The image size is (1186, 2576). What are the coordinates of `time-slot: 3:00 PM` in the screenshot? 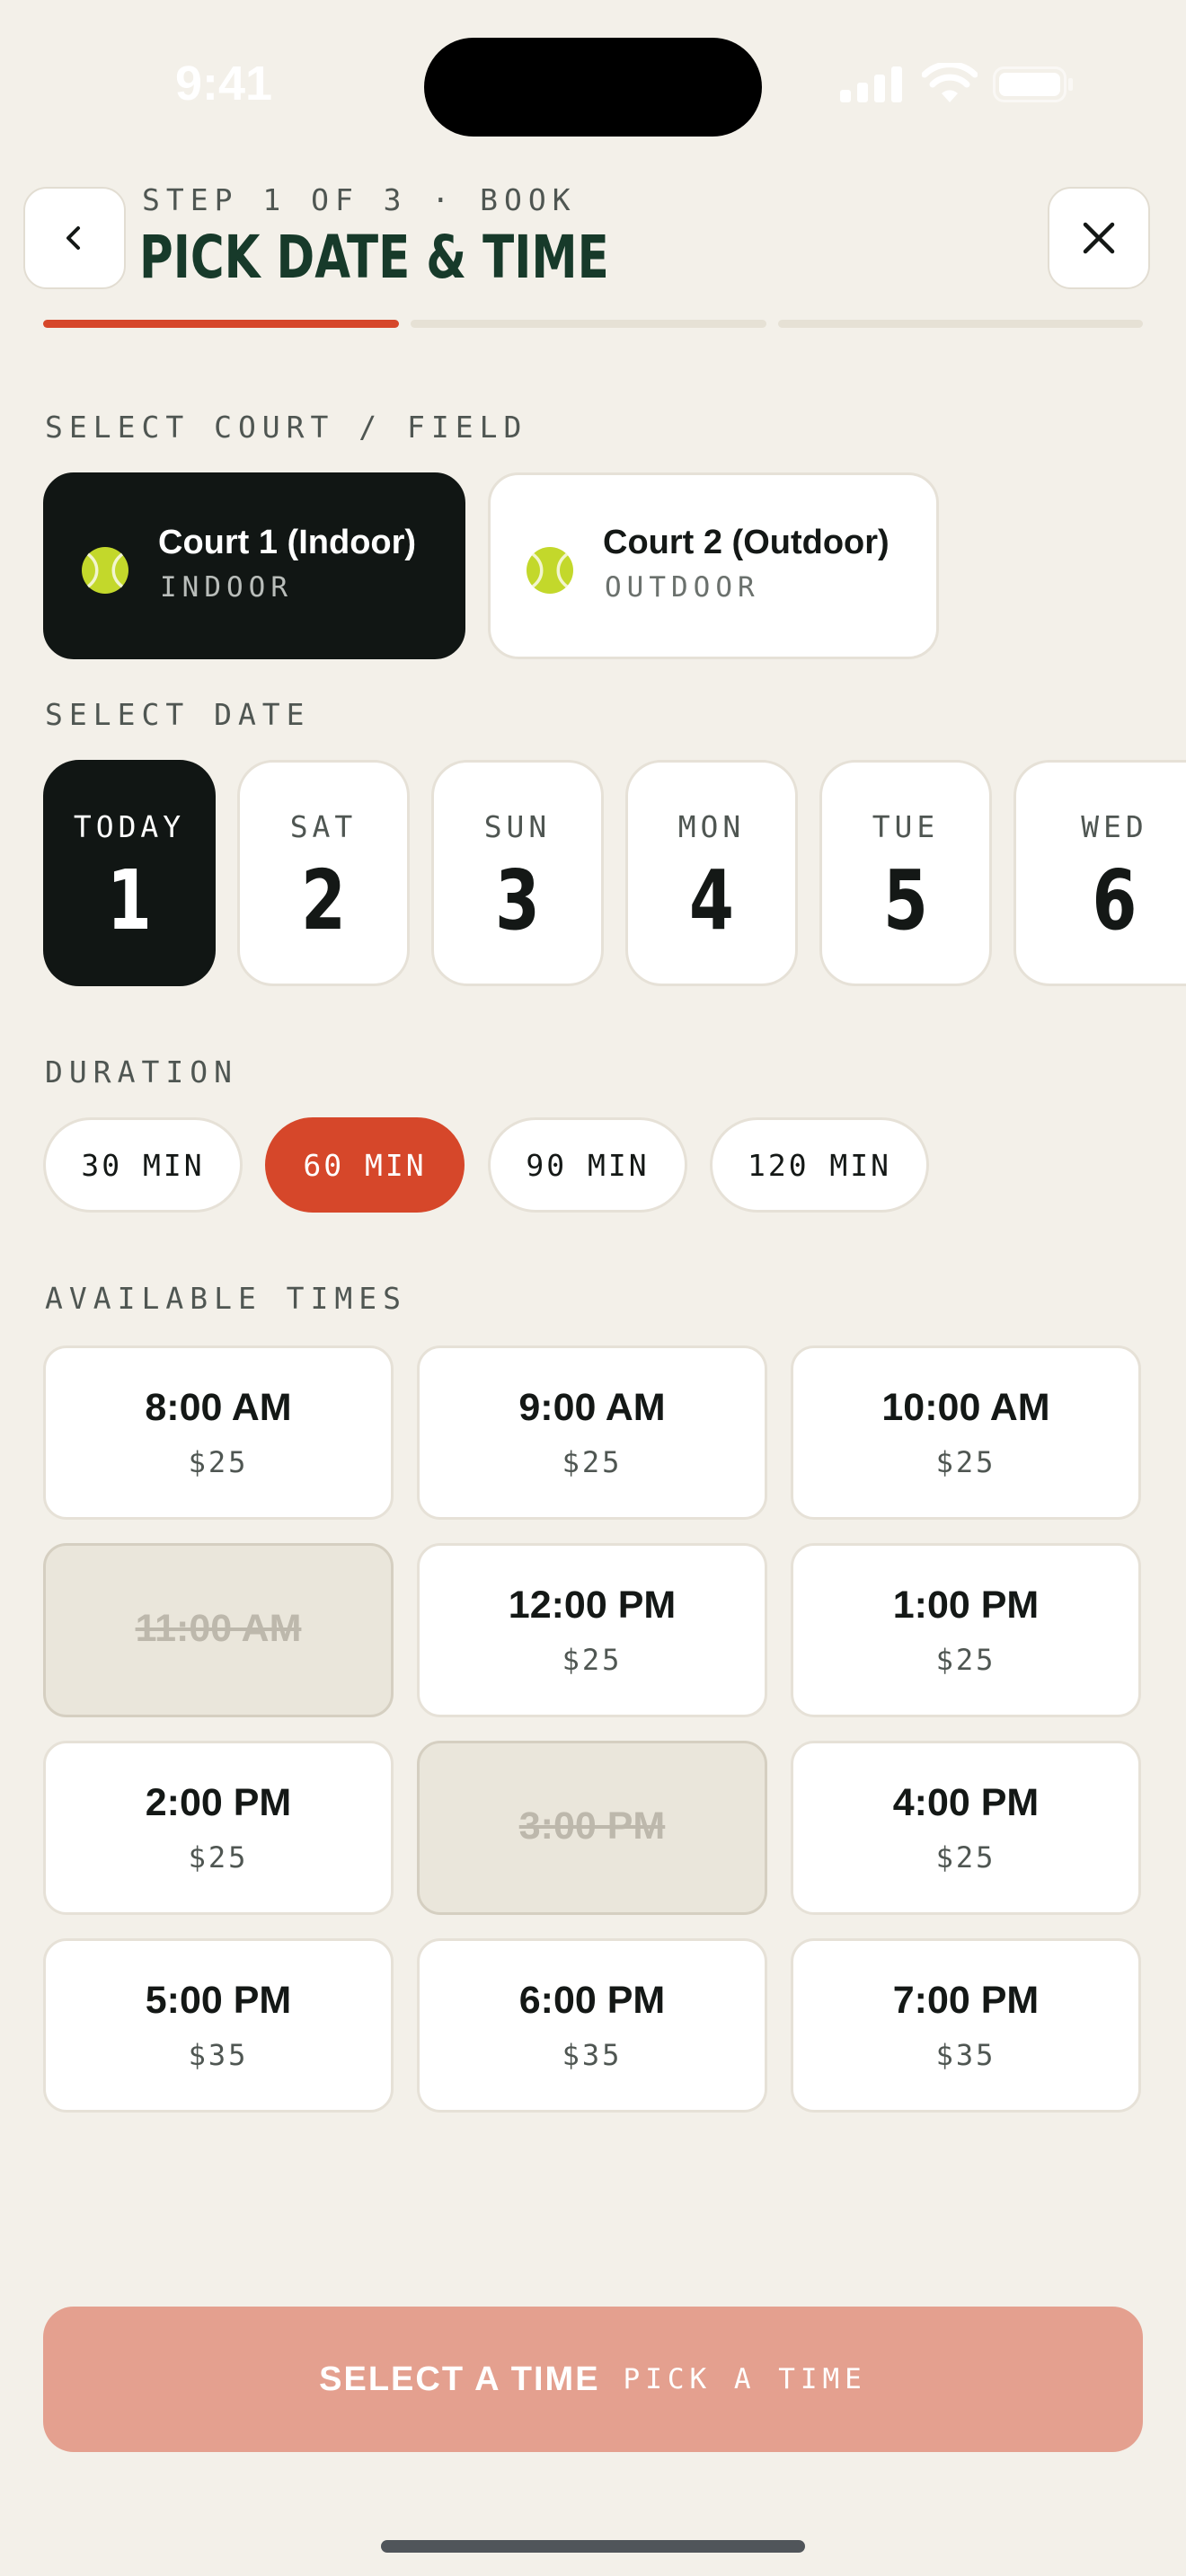 It's located at (592, 1828).